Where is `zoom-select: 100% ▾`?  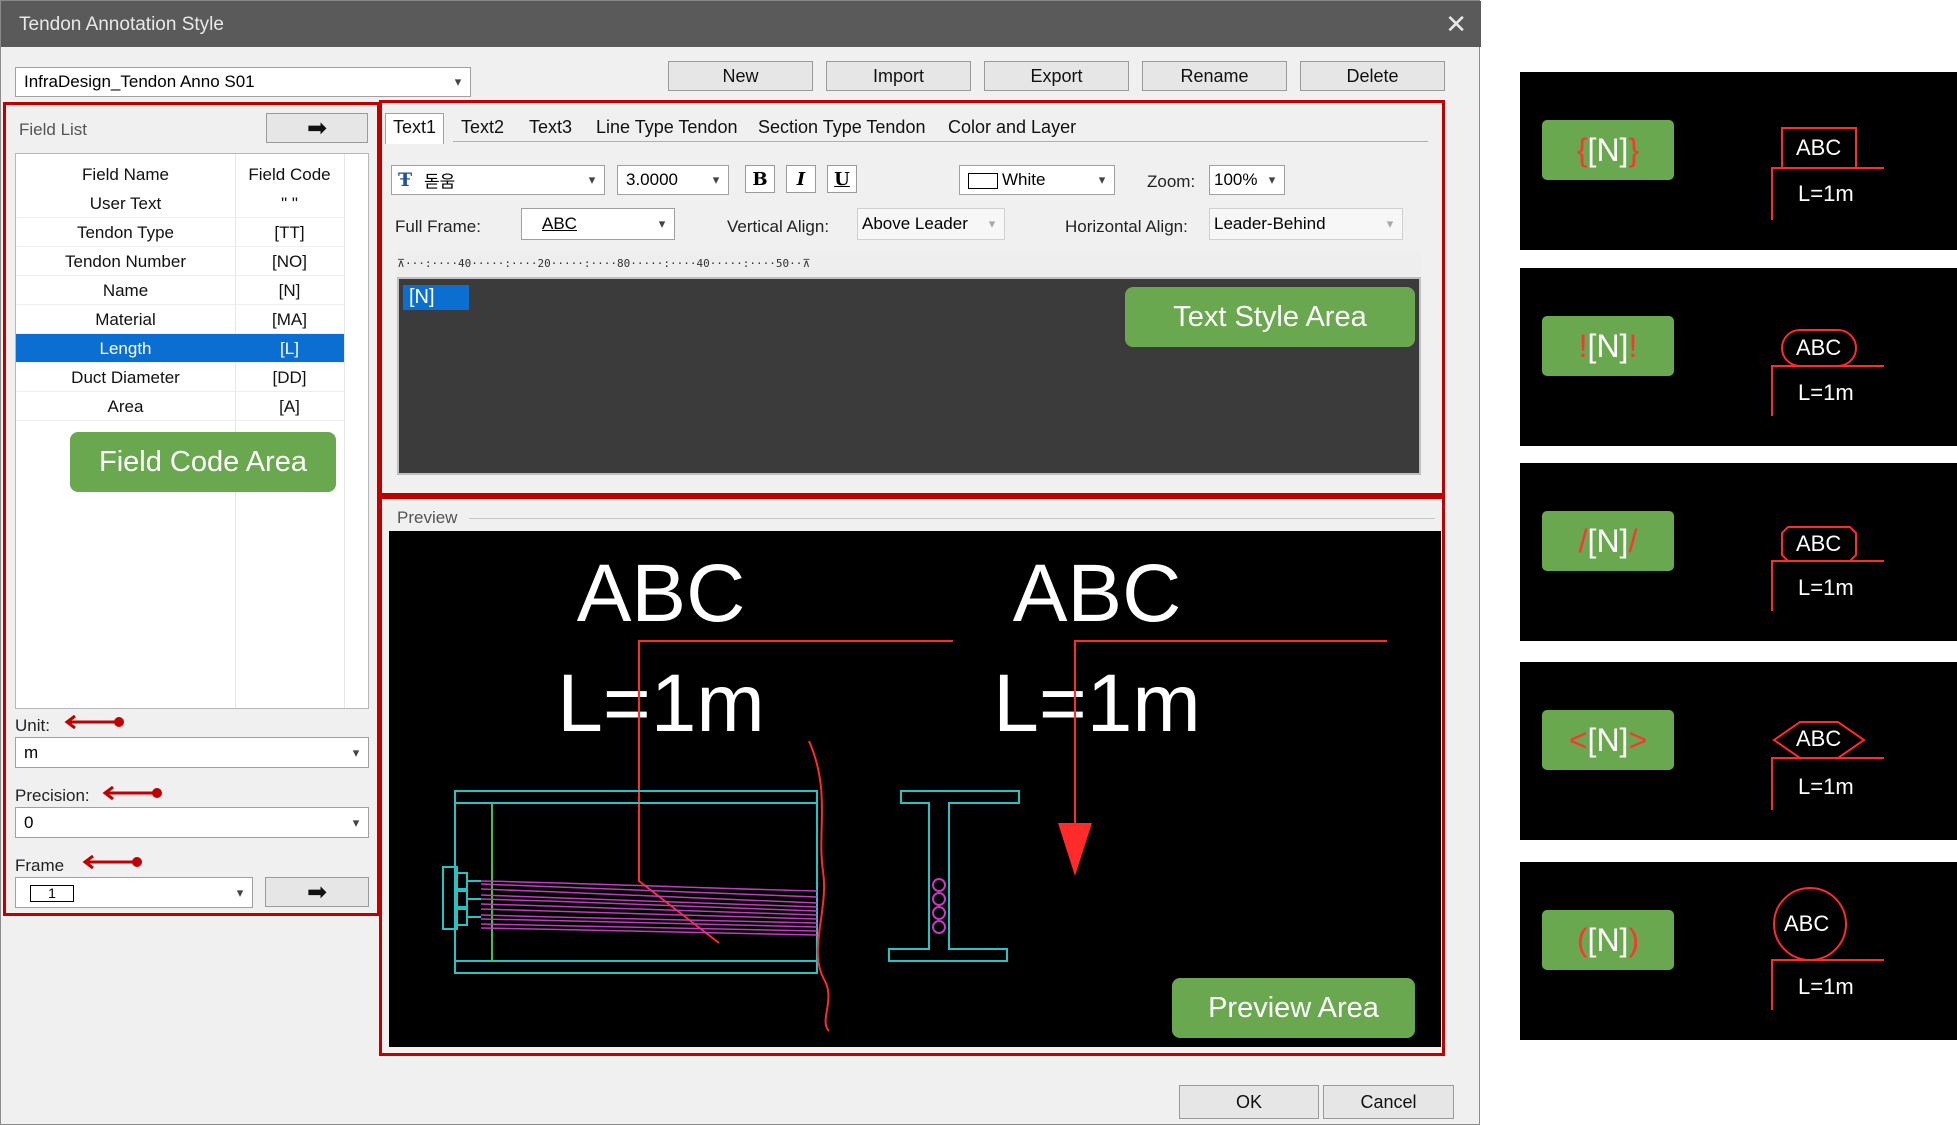
zoom-select: 100% ▾ is located at coordinates (1247, 180).